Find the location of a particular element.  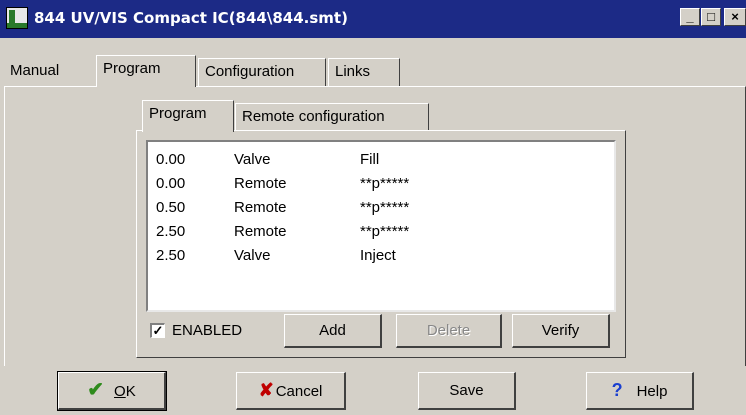

window-title: 844 UV/VIS Compact IC(844\844.smt) is located at coordinates (191, 18).